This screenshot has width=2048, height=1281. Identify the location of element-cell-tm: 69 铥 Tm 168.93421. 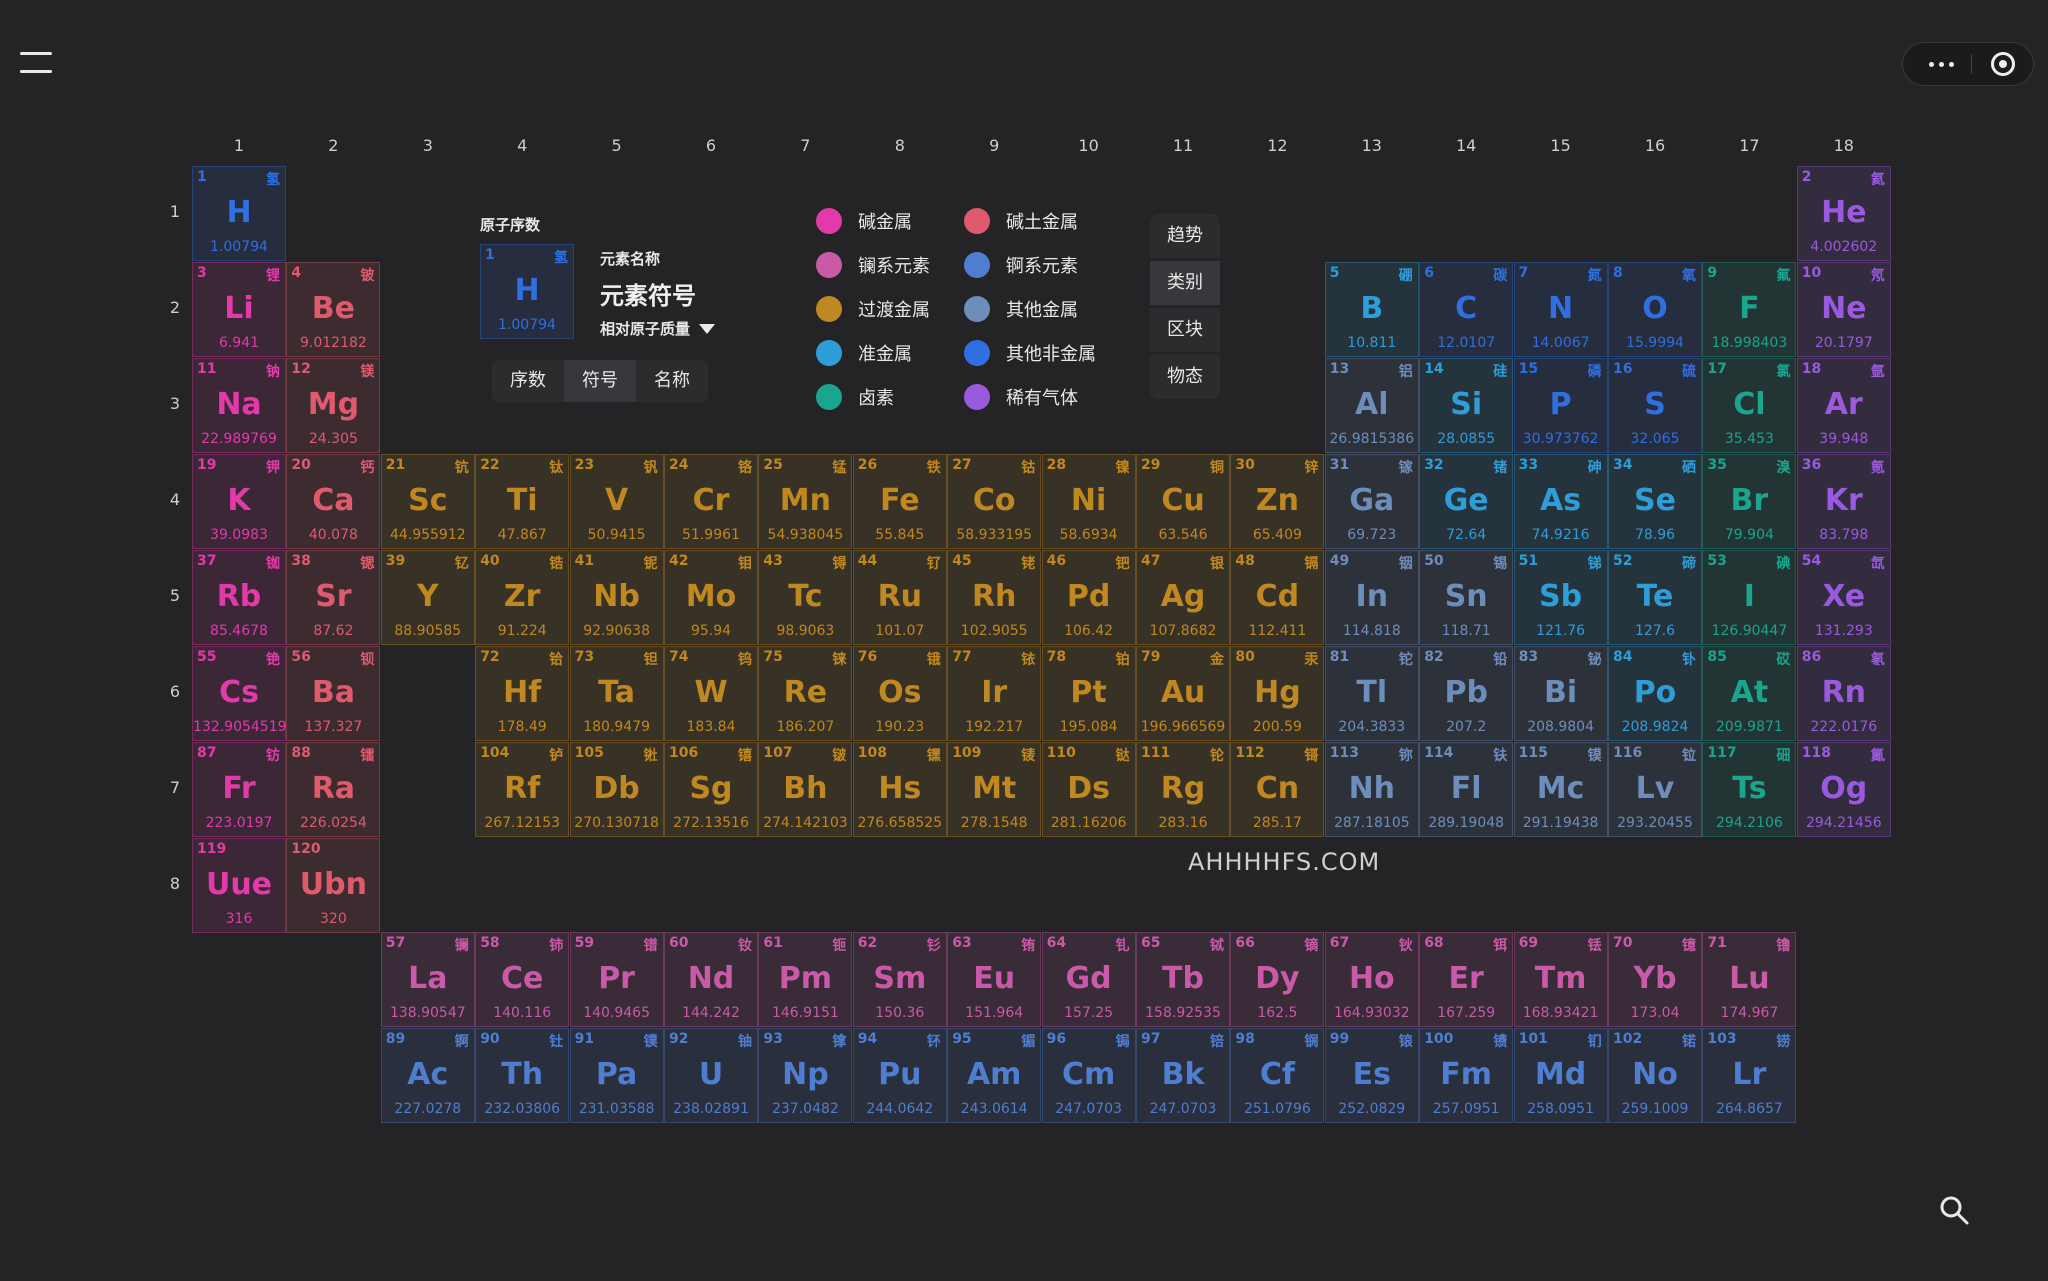
(1560, 979).